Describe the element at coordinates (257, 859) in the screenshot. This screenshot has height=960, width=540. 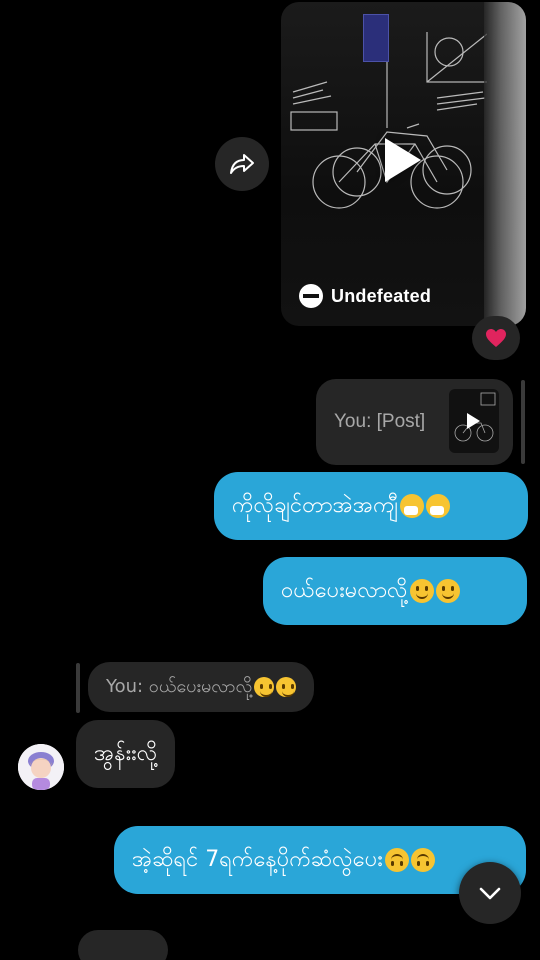
I see `message-text: အဲ့ဆိုရင် 7ရက်နေ့ပိုက်ဆံလွဲပေး` at that location.